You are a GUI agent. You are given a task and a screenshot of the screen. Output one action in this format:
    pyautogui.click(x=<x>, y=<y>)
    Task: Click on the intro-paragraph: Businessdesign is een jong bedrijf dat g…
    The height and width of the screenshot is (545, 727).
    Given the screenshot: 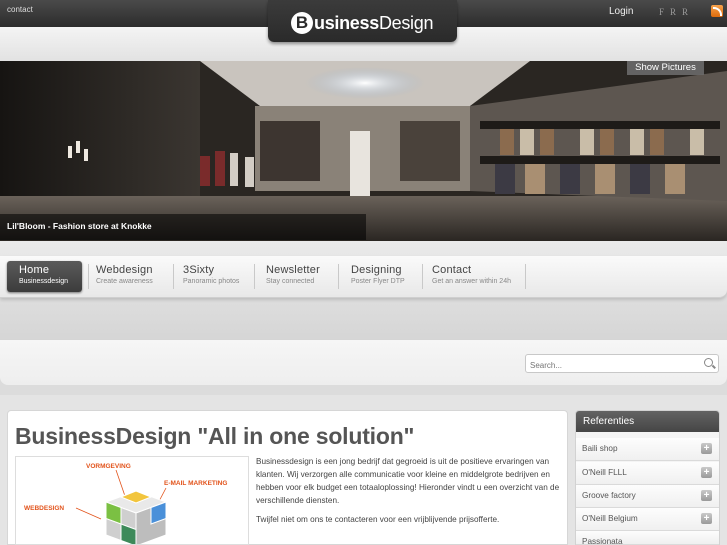 What is the action you would take?
    pyautogui.click(x=408, y=481)
    